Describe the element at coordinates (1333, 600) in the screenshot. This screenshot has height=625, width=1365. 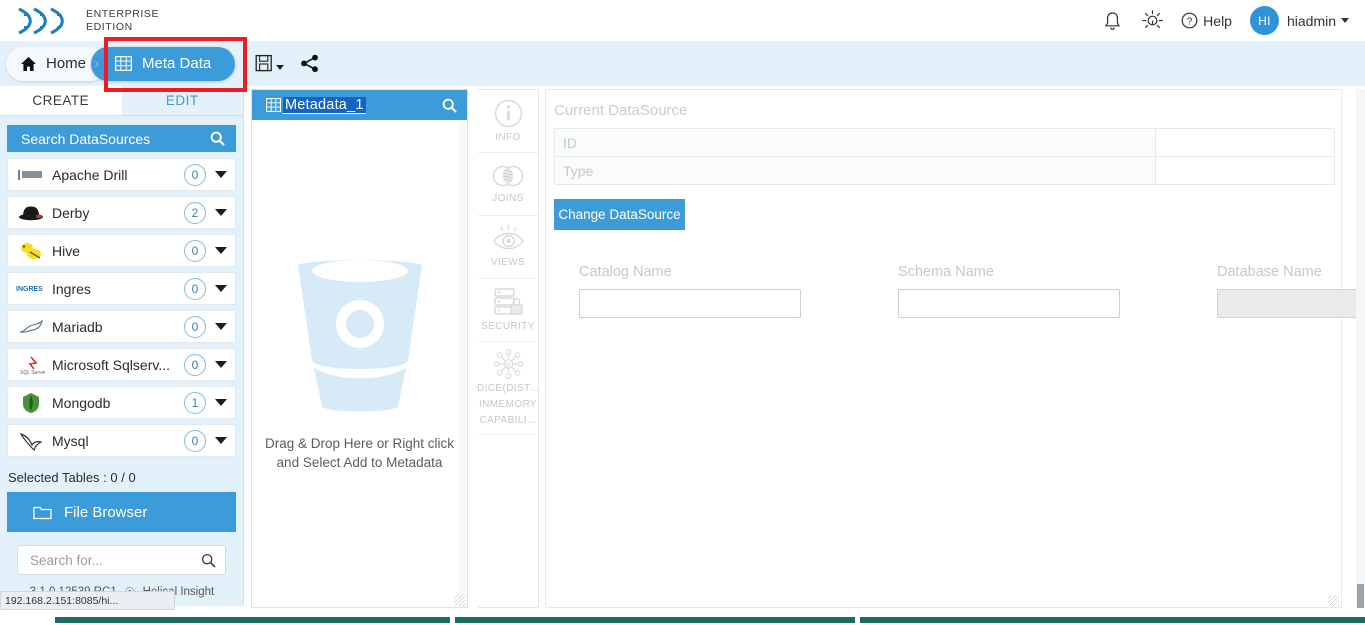
I see `main-panel-resize-handle` at that location.